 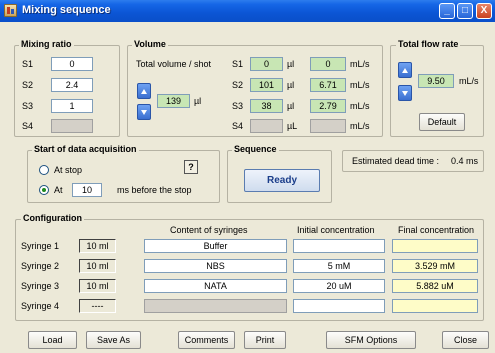 I want to click on at-stop-label: At stop, so click(x=68, y=170).